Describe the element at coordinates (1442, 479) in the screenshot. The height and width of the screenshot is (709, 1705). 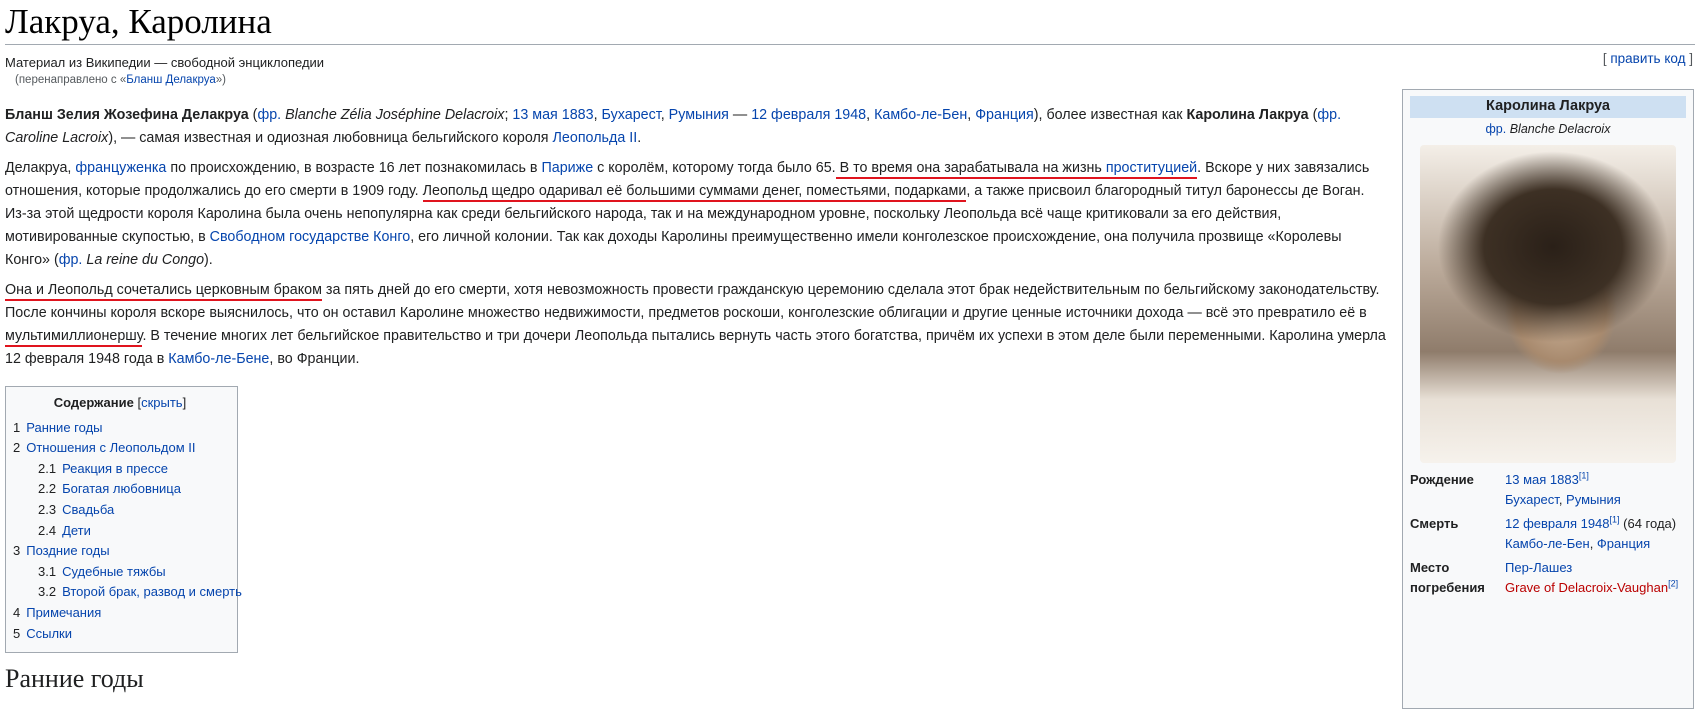
I see `row-label: Рождение` at that location.